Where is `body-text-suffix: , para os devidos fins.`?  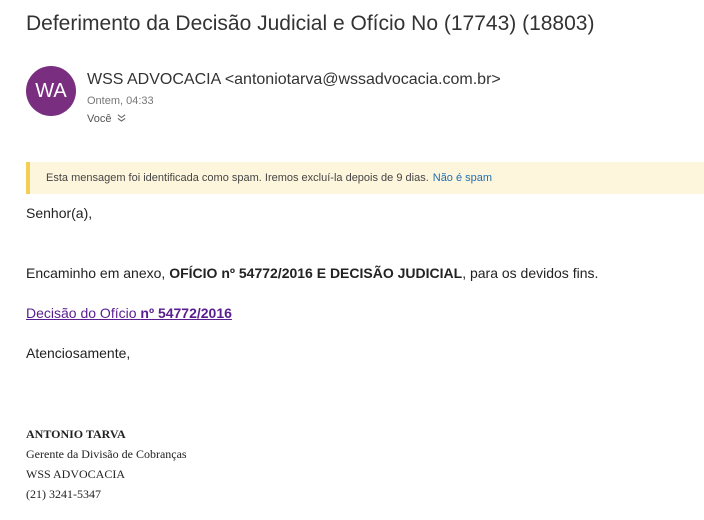
body-text-suffix: , para os devidos fins. is located at coordinates (530, 273).